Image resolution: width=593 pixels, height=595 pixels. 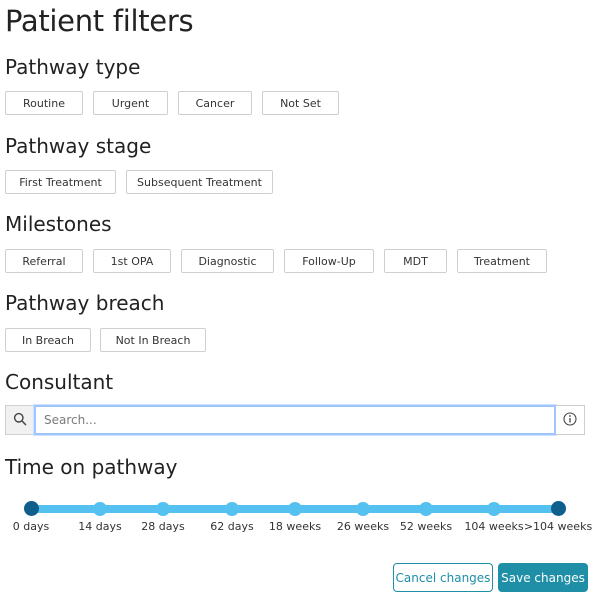 What do you see at coordinates (426, 509) in the screenshot?
I see `slider-stop-52-weeks` at bounding box center [426, 509].